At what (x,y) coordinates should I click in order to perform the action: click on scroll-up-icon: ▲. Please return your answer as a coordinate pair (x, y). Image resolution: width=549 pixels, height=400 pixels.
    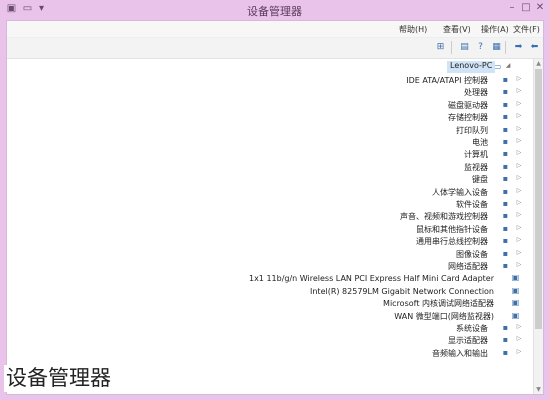
    Looking at the image, I should click on (538, 63).